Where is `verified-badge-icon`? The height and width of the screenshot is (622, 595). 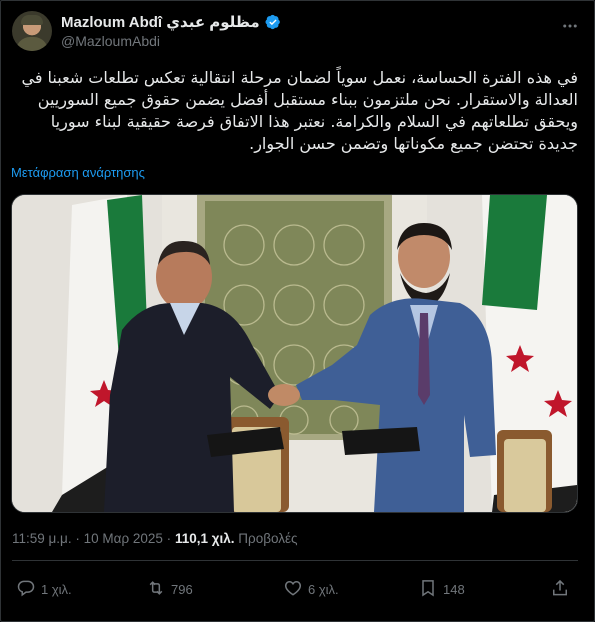 verified-badge-icon is located at coordinates (273, 22).